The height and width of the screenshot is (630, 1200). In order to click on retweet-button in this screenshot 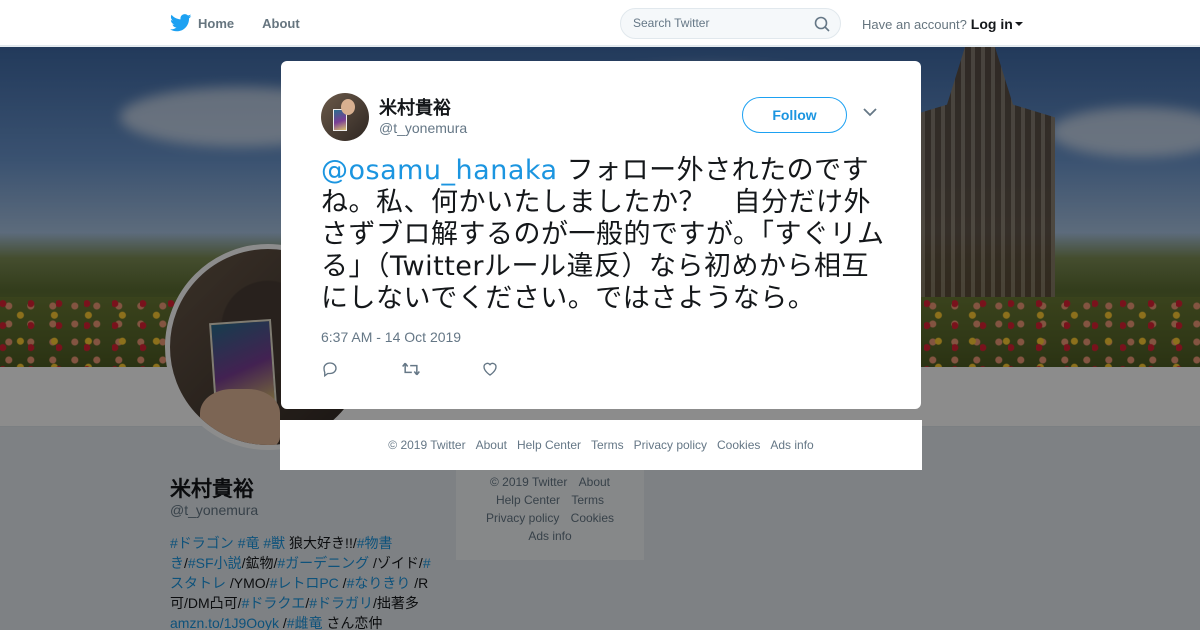, I will do `click(441, 369)`.